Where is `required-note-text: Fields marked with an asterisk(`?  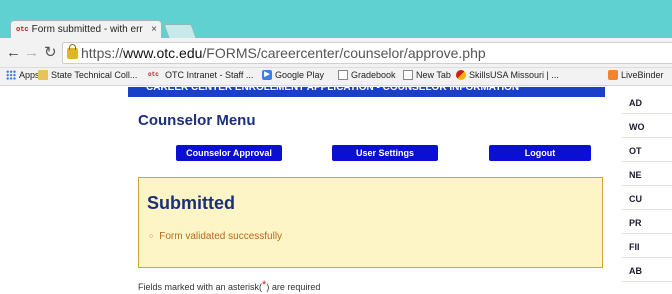
required-note-text: Fields marked with an asterisk( is located at coordinates (200, 287).